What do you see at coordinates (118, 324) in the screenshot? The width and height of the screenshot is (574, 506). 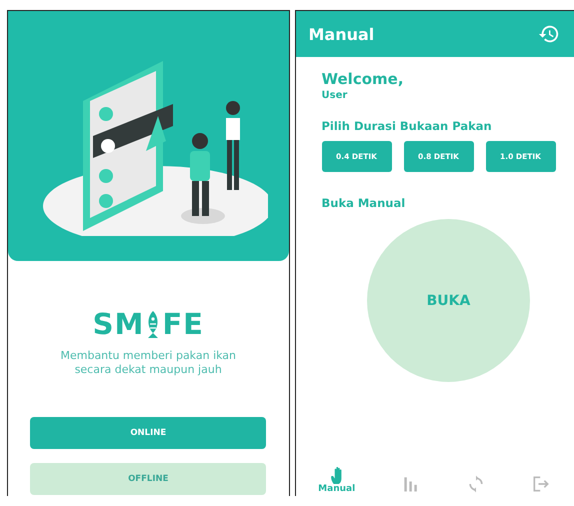 I see `logo-text: SM` at bounding box center [118, 324].